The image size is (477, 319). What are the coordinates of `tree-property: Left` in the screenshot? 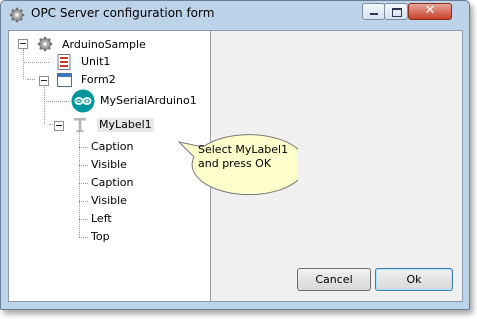 It's located at (101, 219).